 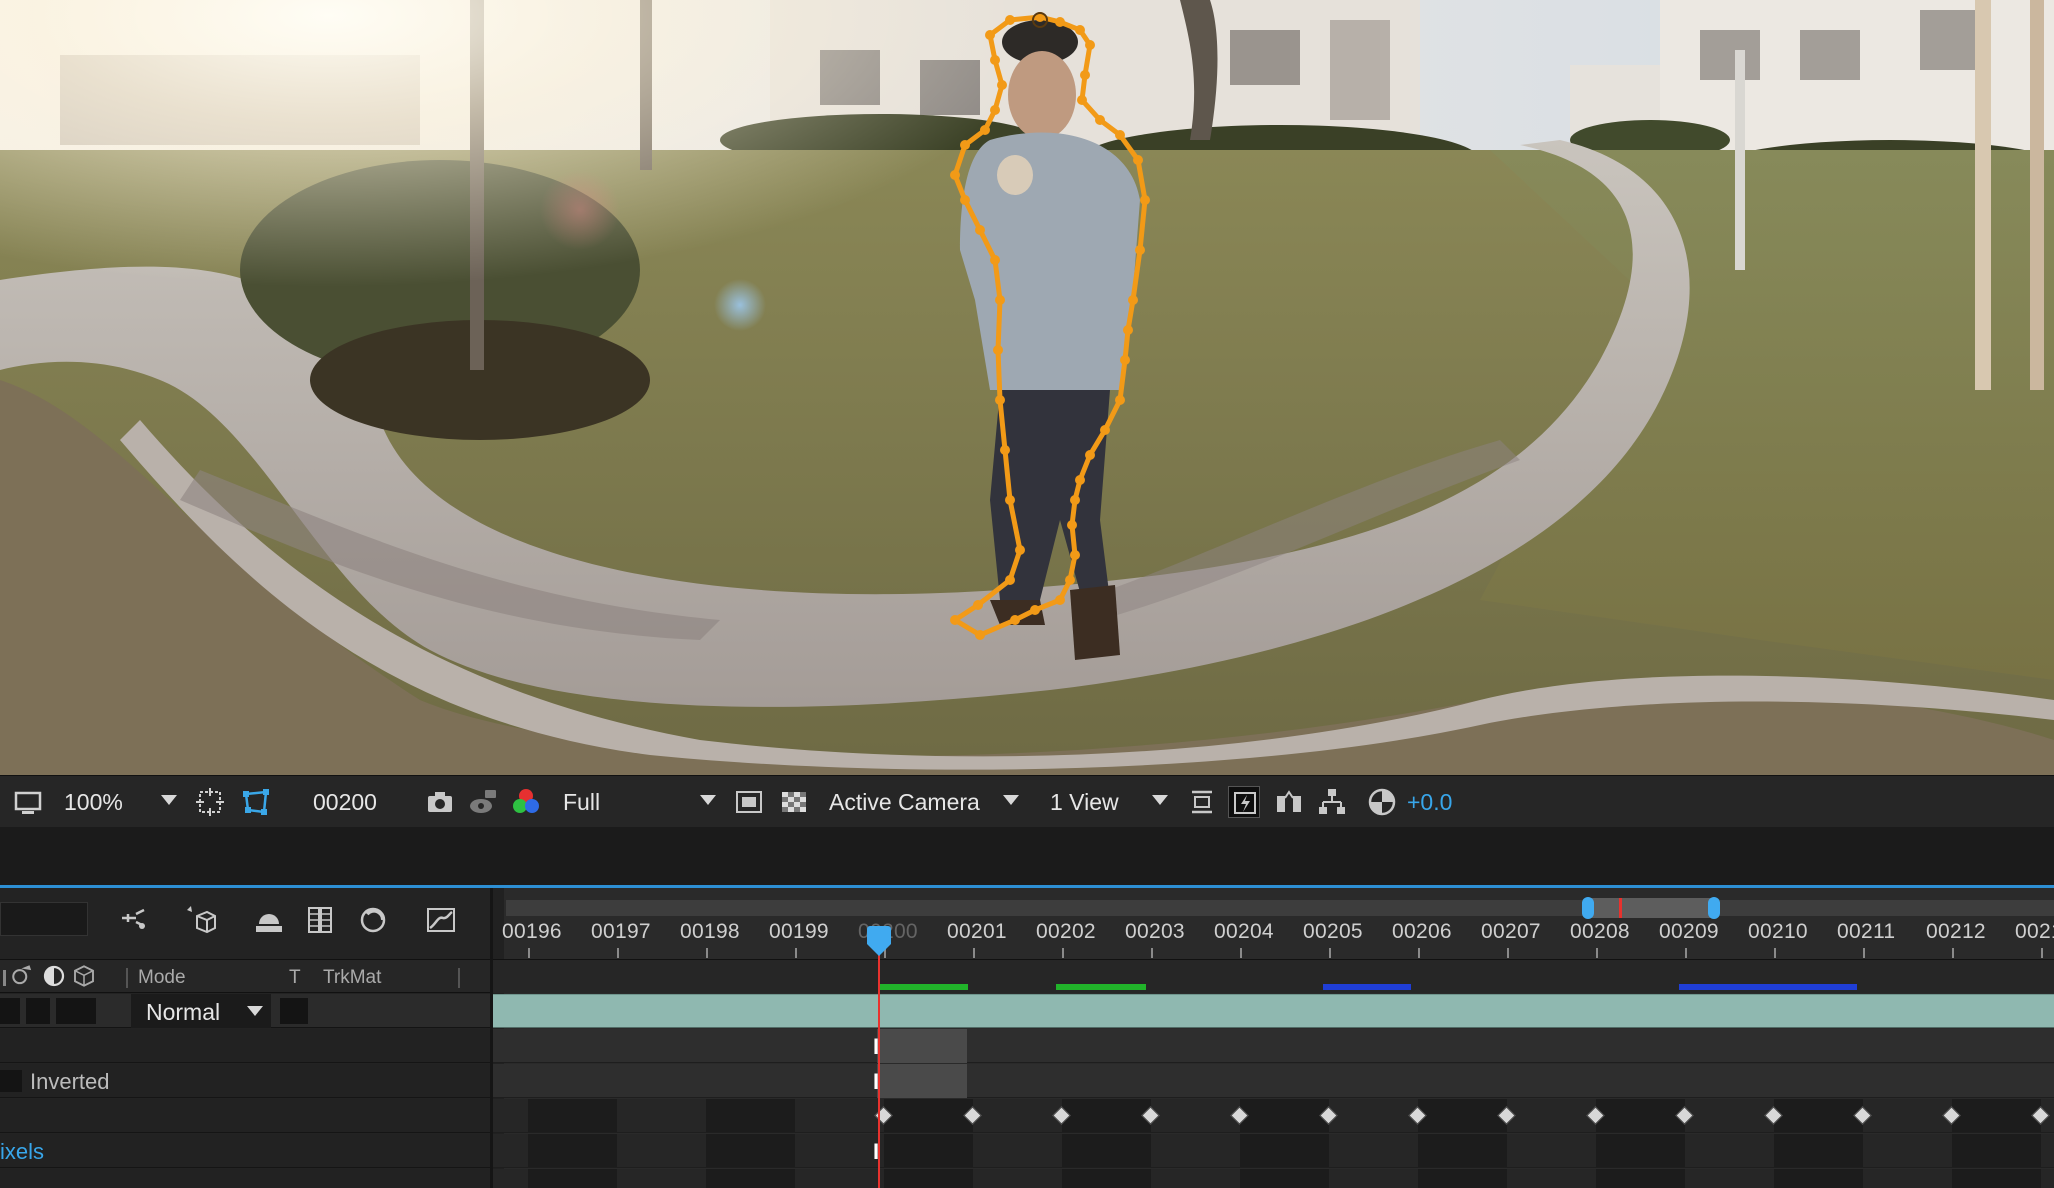 I want to click on view-layout-chevron-icon, so click(x=1160, y=800).